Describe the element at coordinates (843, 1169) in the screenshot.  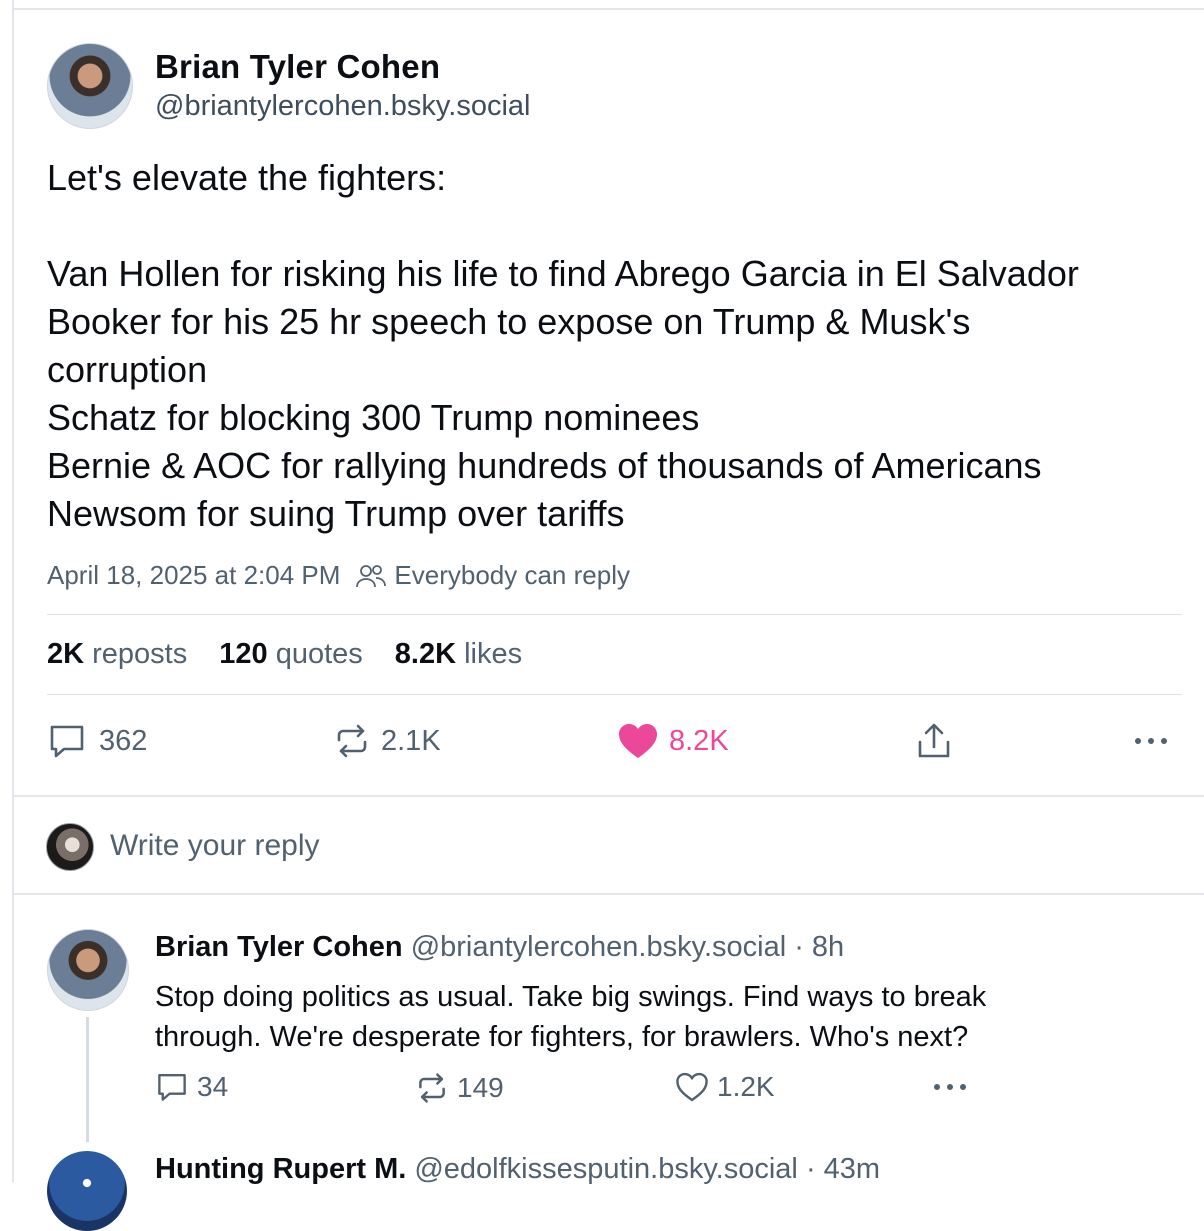
I see `next-reply-time: · 43m` at that location.